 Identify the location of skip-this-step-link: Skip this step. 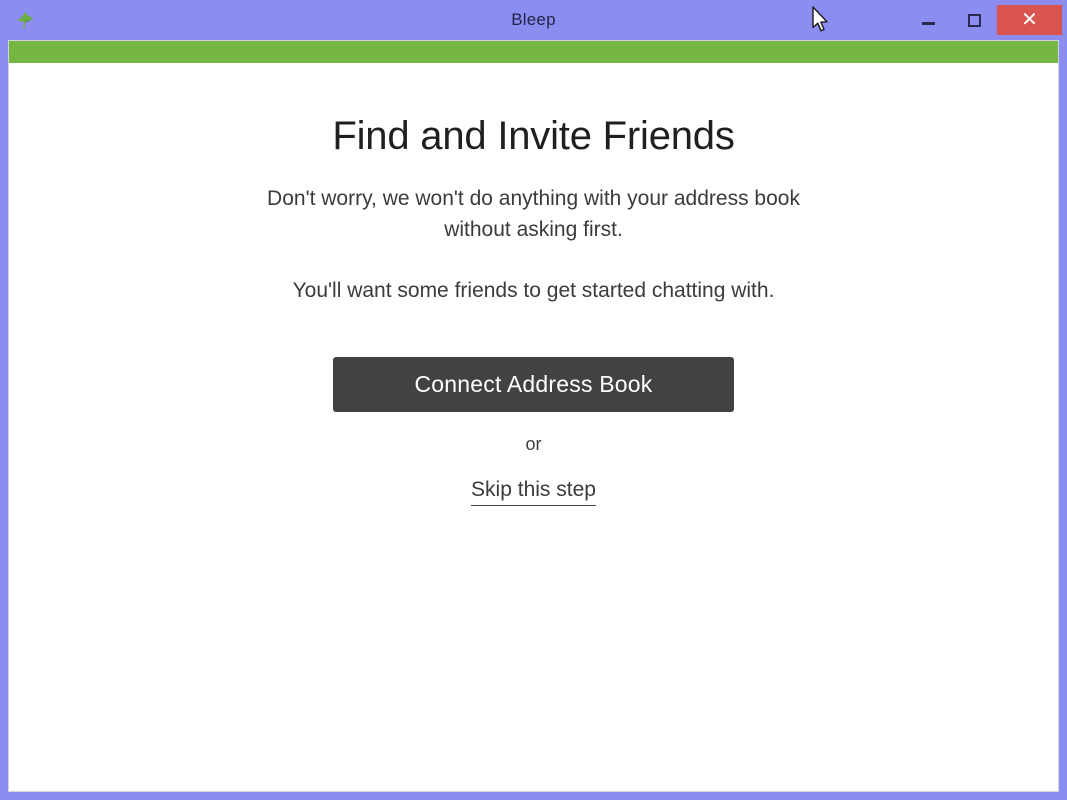
(533, 491).